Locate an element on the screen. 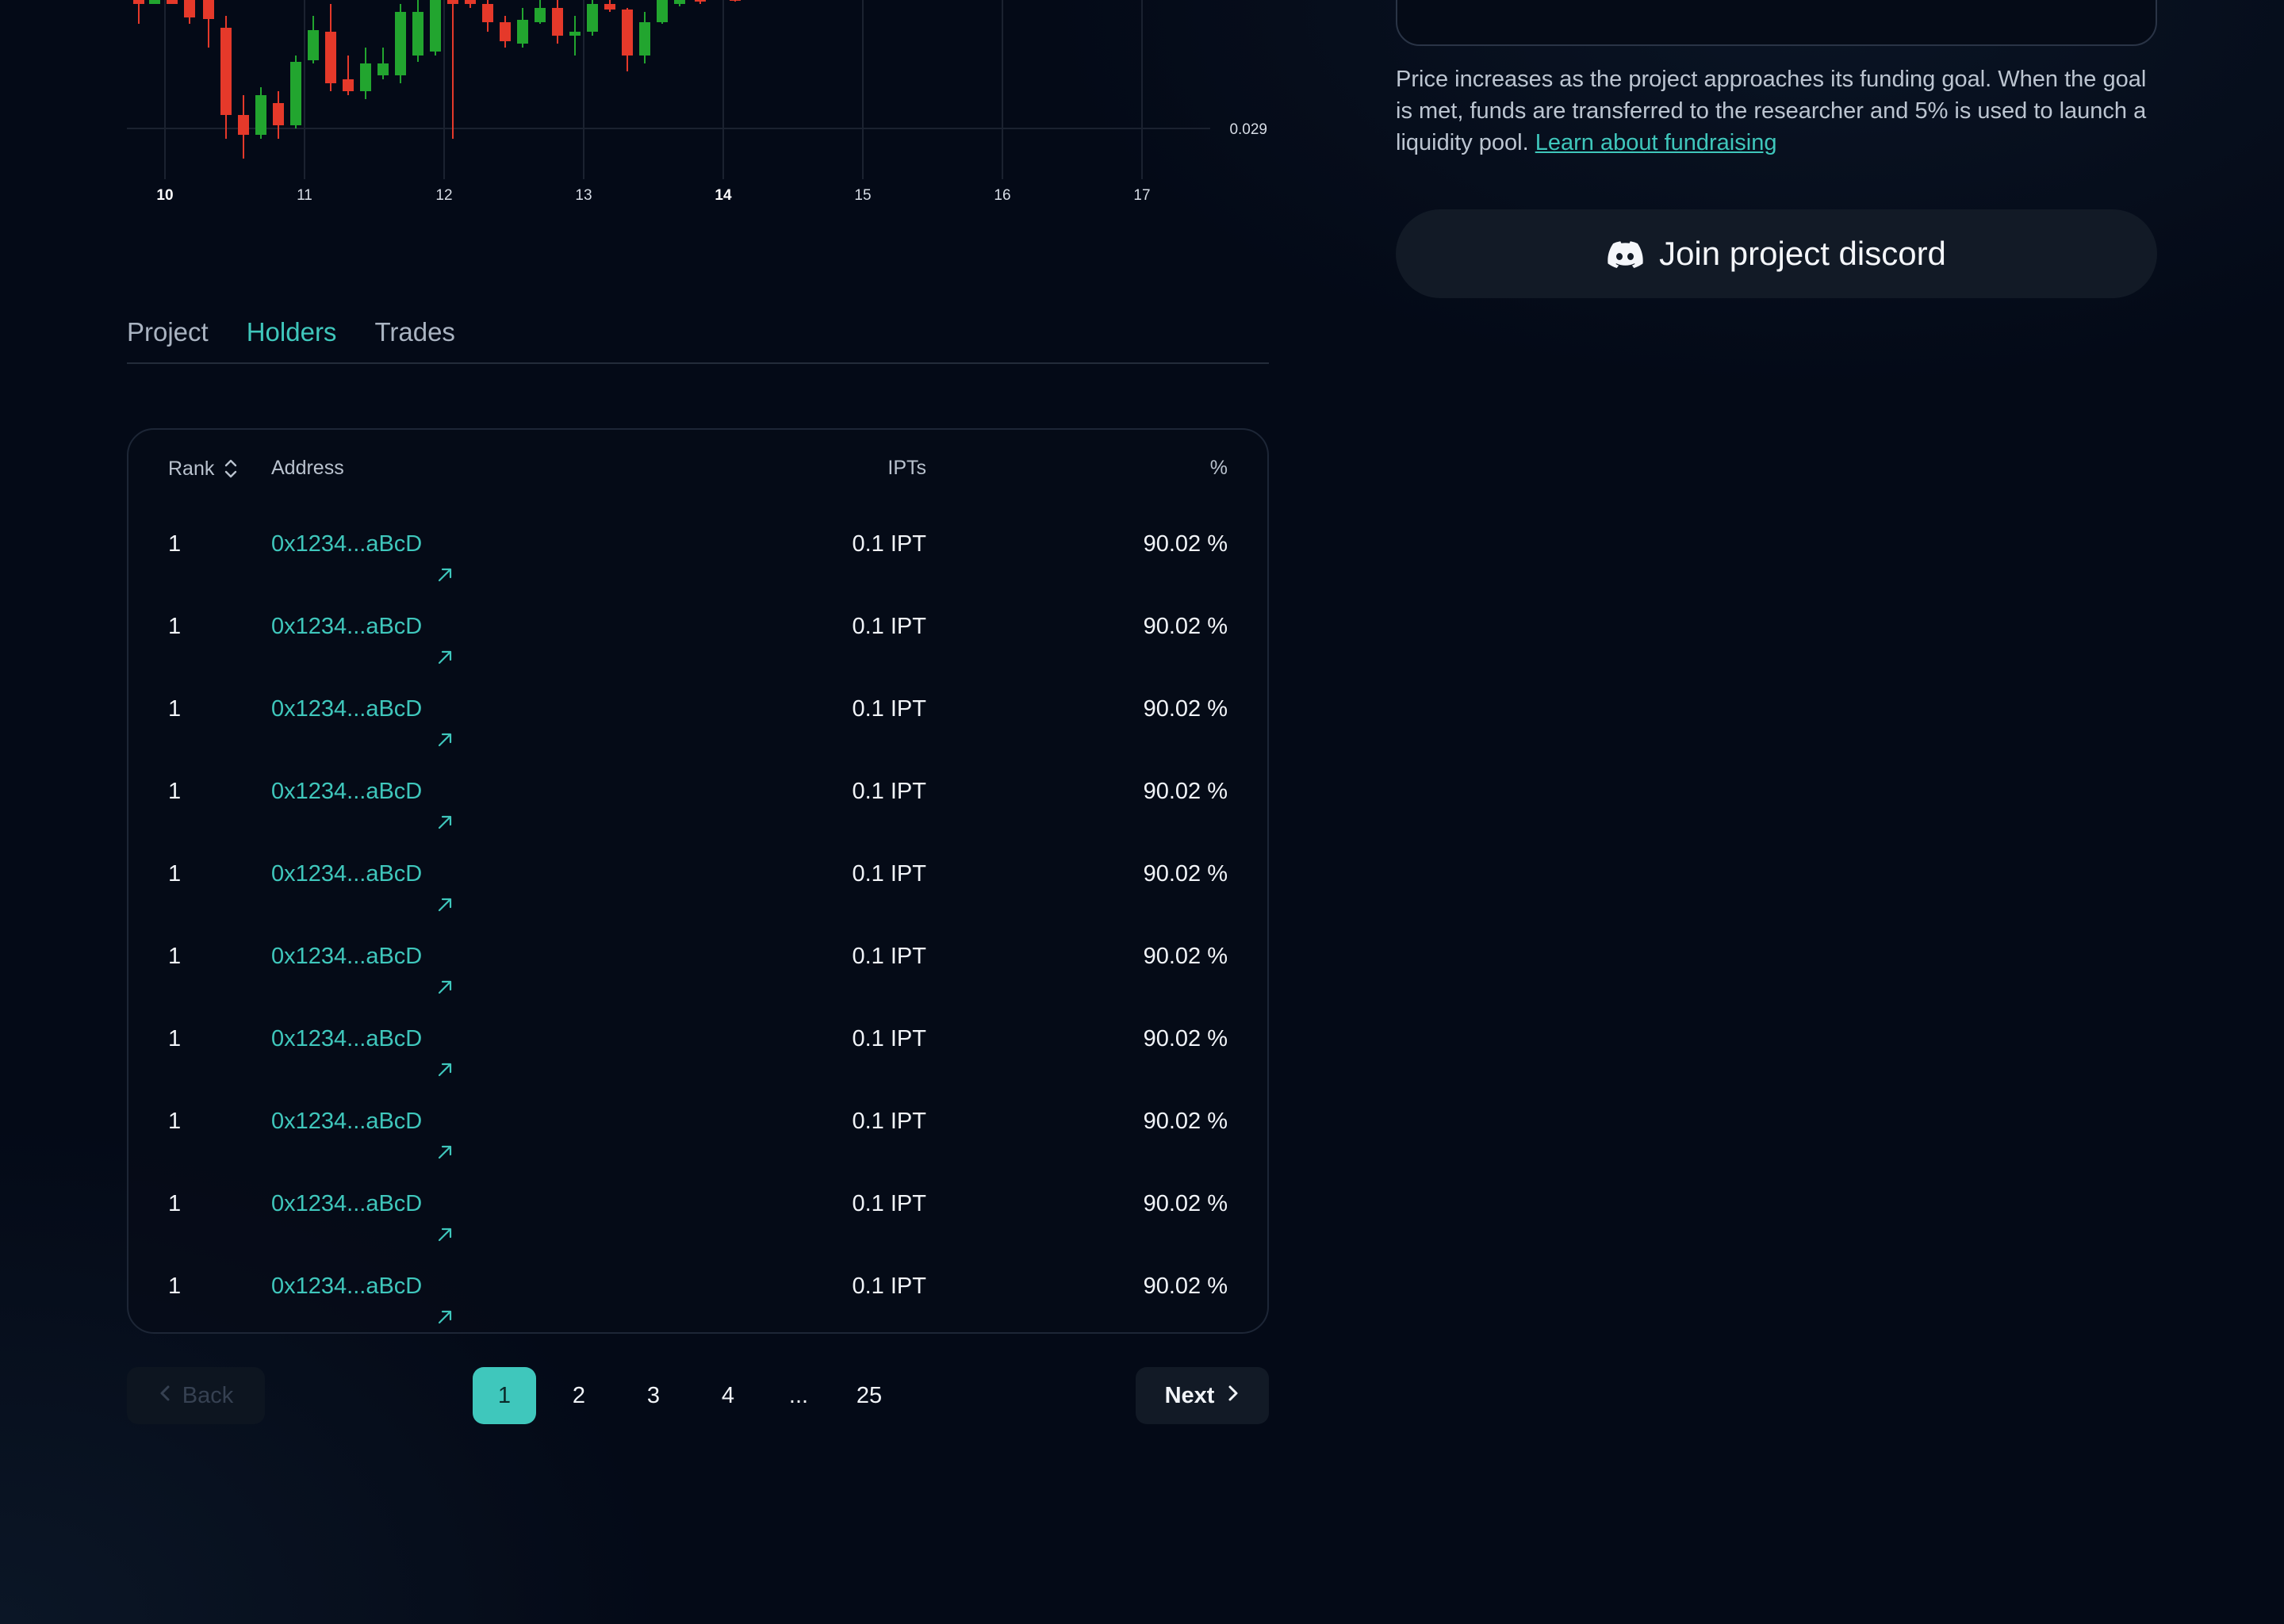  rank-header: Rank is located at coordinates (204, 469).